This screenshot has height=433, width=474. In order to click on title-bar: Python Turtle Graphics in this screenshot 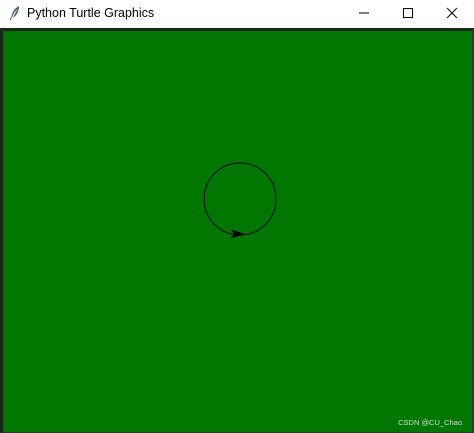, I will do `click(237, 13)`.